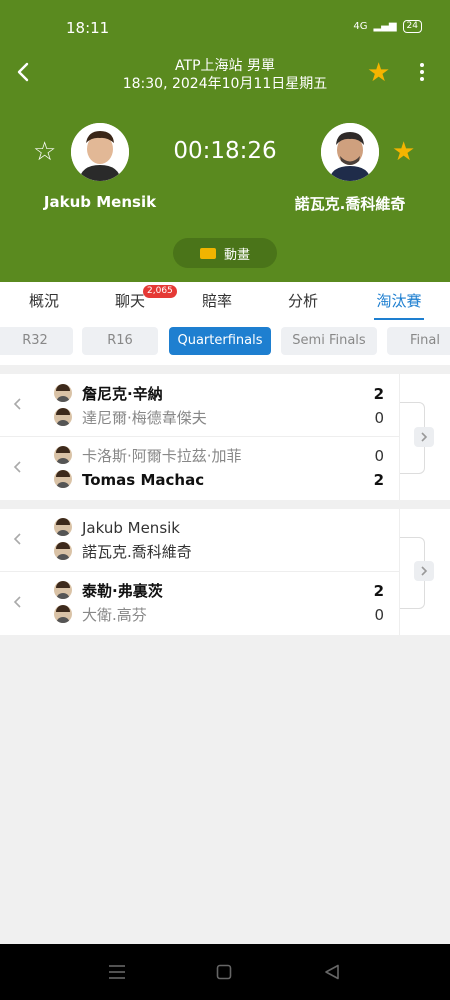  I want to click on system-nav-bar, so click(225, 972).